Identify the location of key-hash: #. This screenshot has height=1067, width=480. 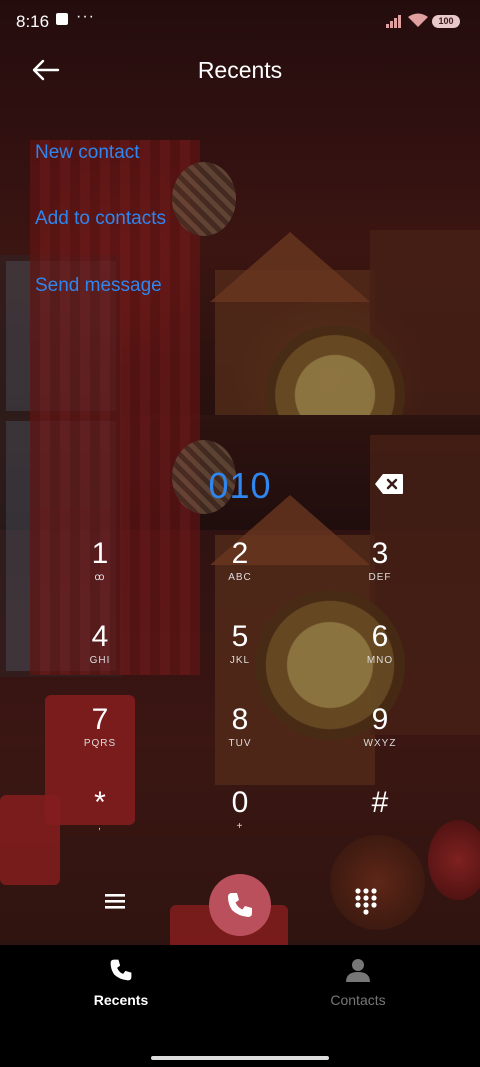
(380, 822).